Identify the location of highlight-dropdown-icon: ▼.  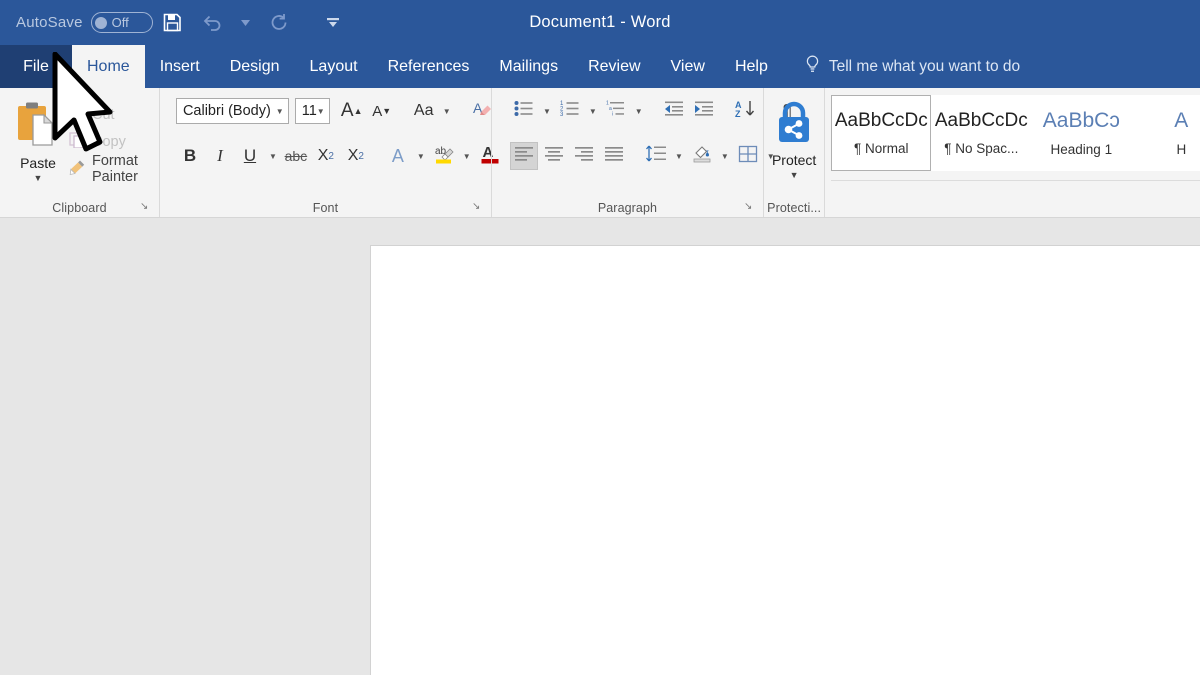
(467, 156).